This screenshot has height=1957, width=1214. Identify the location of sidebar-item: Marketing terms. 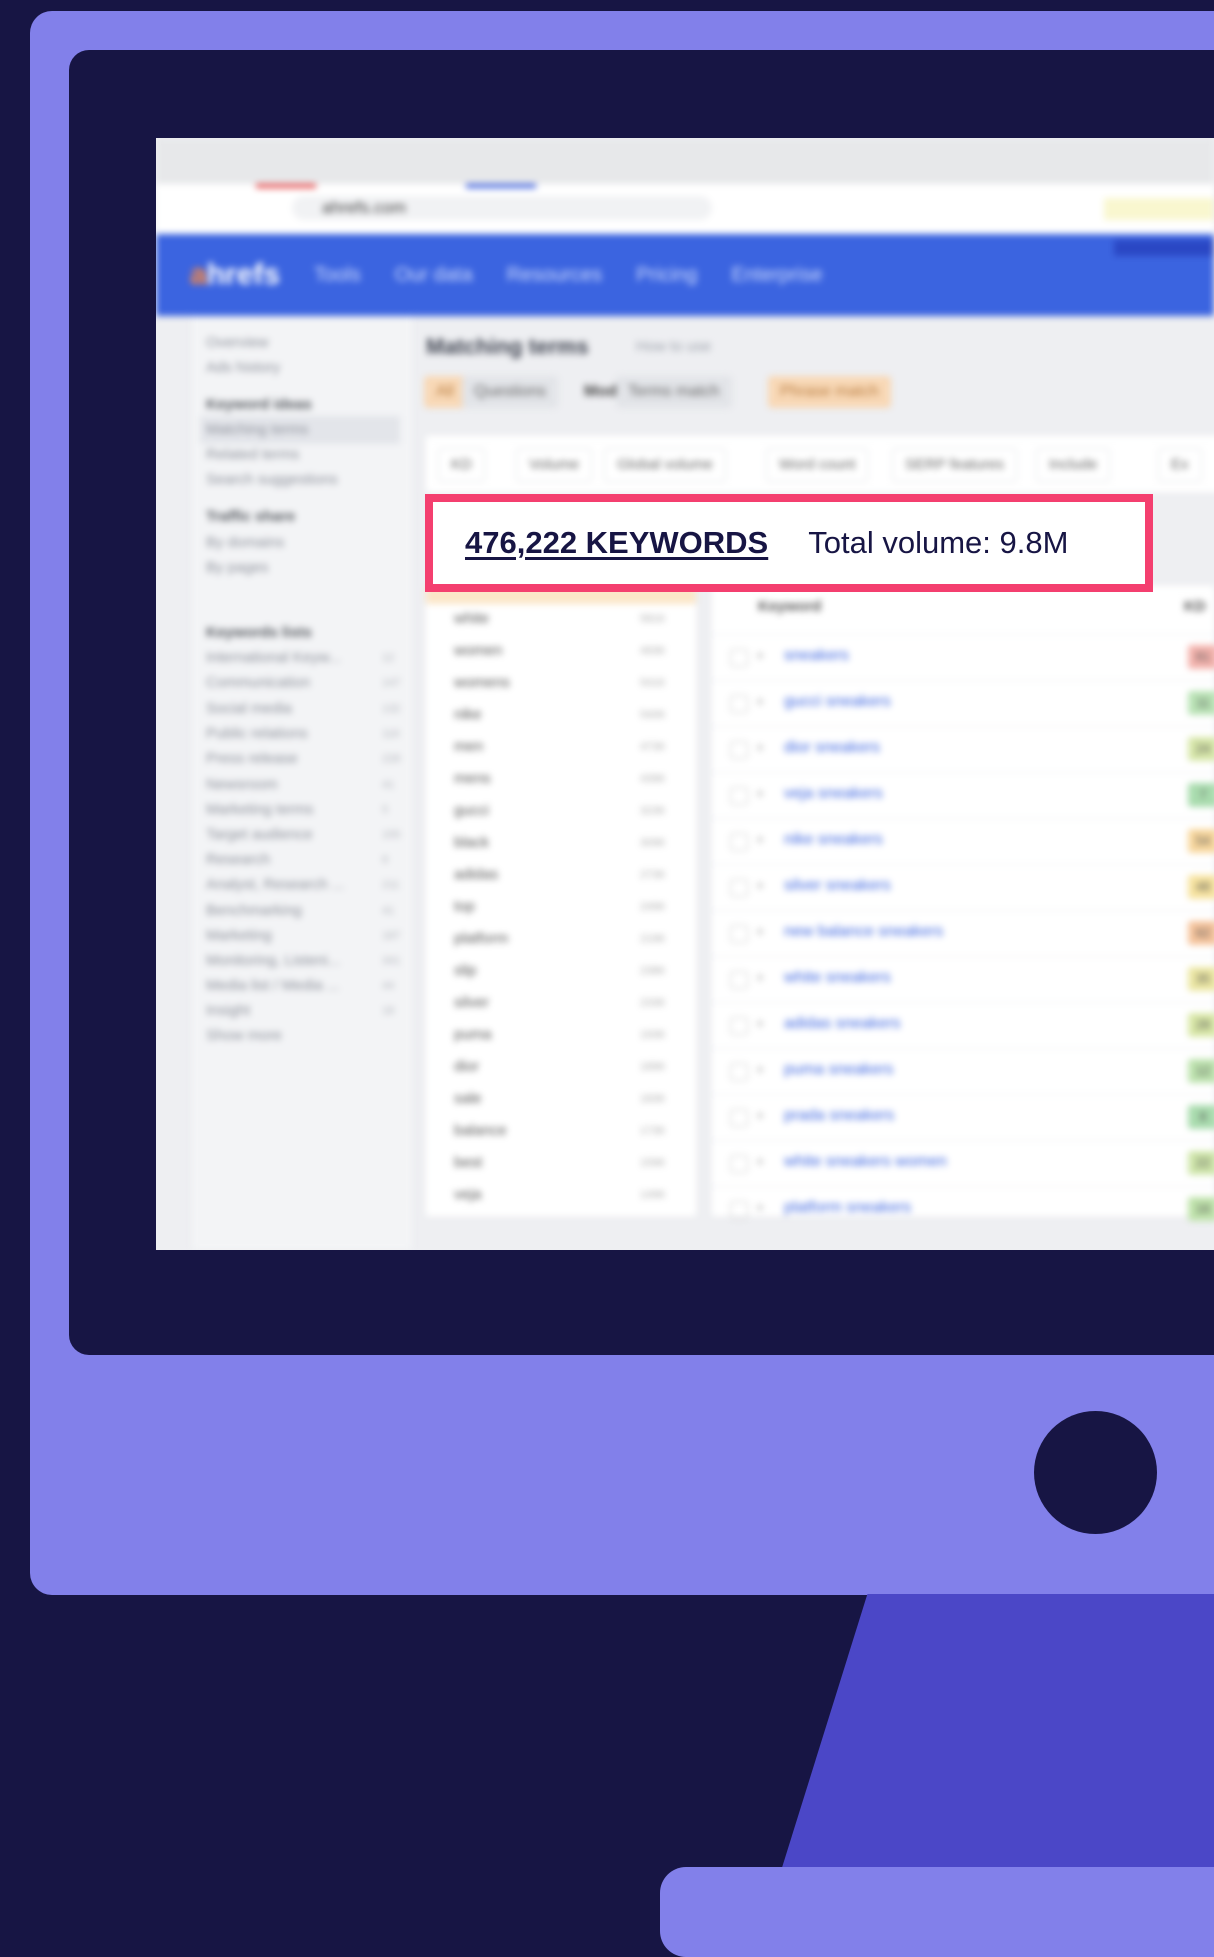
(260, 809).